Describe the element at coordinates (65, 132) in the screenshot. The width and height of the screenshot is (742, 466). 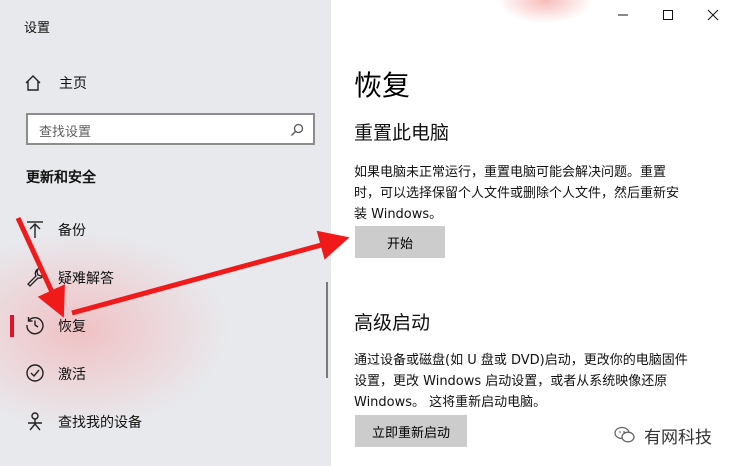
I see `search-placeholder: 查找设置` at that location.